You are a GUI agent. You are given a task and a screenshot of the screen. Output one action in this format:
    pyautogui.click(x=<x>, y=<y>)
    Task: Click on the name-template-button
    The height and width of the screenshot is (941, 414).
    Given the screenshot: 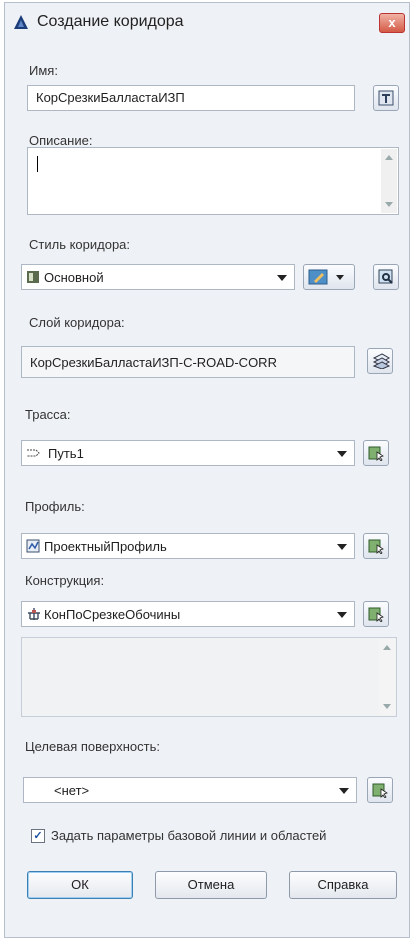 What is the action you would take?
    pyautogui.click(x=386, y=98)
    